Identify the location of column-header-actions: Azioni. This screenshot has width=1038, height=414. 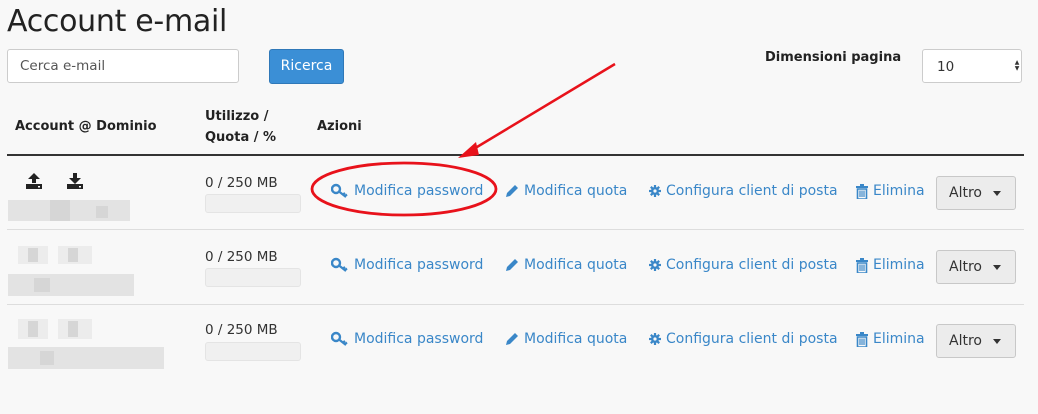
(339, 126).